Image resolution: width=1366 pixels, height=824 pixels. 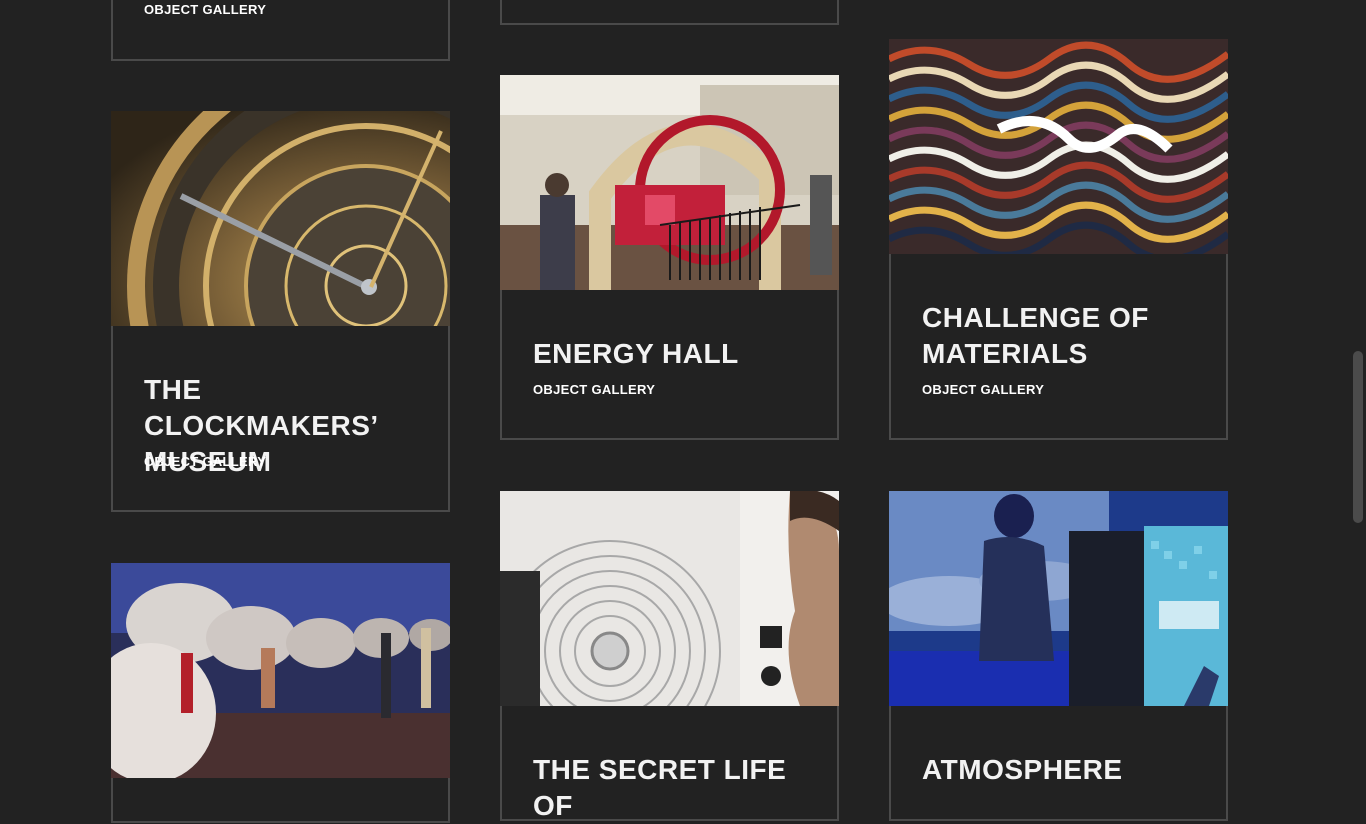 I want to click on gallery-card-energy-hall: ENERGY HALL OBJECT GALLERY, so click(x=669, y=257).